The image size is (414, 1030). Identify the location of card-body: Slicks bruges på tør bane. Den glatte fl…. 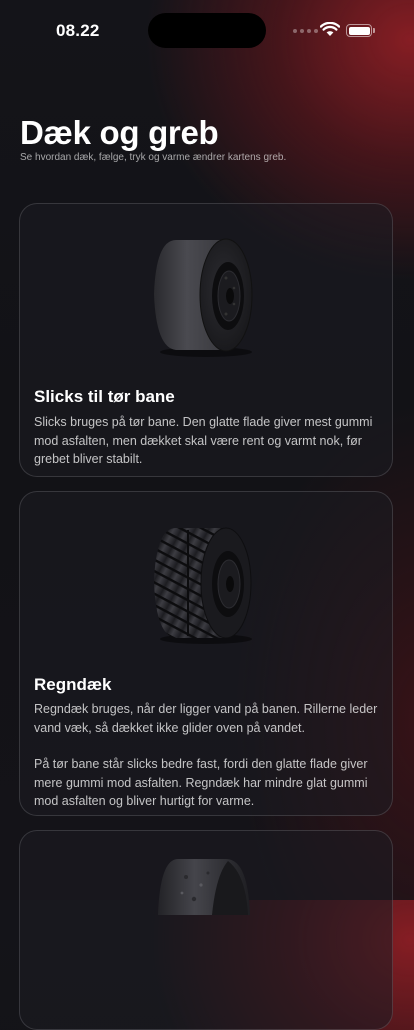
(207, 441).